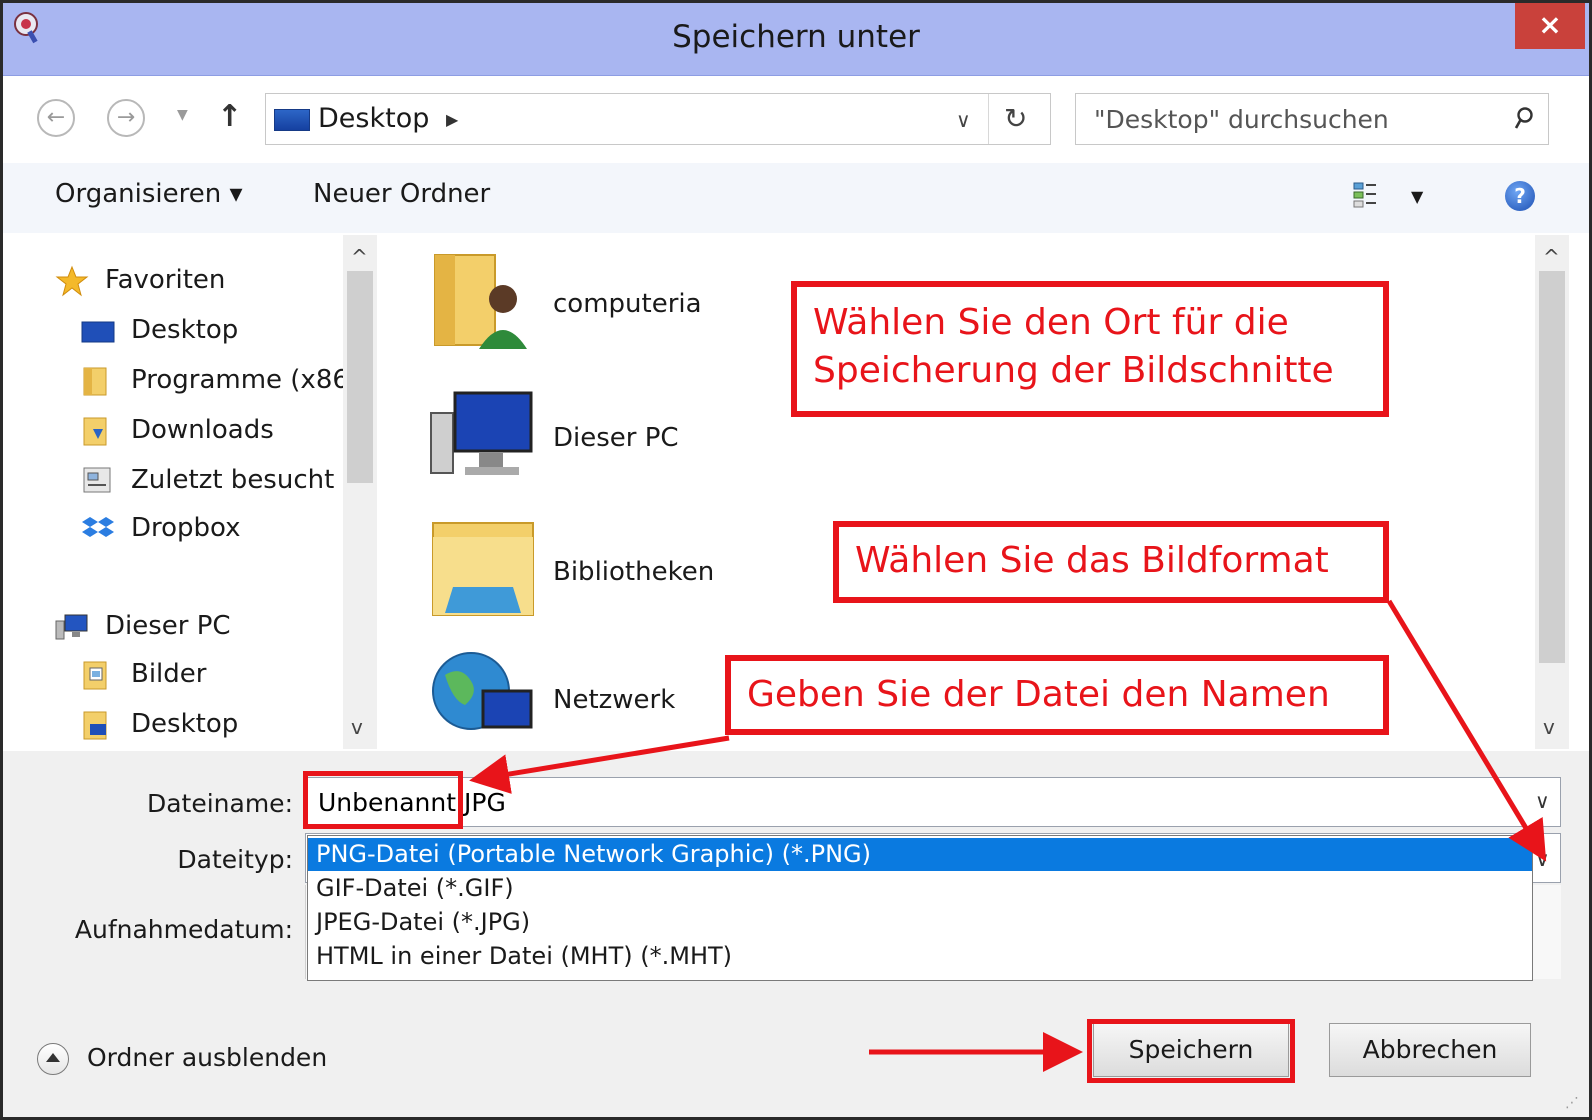  Describe the element at coordinates (98, 527) in the screenshot. I see `dropbox-icon` at that location.